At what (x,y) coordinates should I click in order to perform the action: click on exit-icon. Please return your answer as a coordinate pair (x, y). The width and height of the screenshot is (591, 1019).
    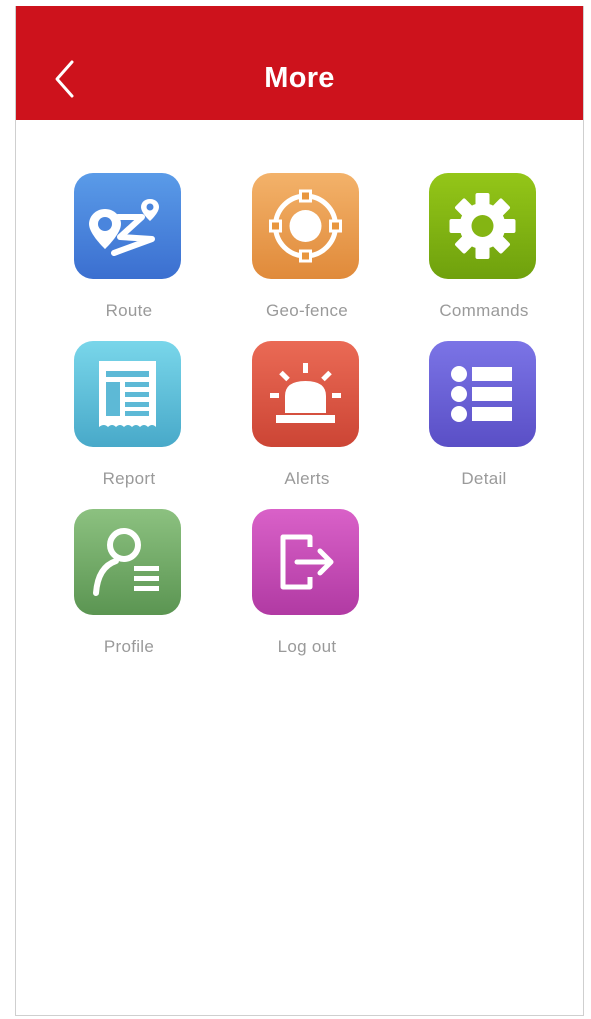
    Looking at the image, I should click on (305, 562).